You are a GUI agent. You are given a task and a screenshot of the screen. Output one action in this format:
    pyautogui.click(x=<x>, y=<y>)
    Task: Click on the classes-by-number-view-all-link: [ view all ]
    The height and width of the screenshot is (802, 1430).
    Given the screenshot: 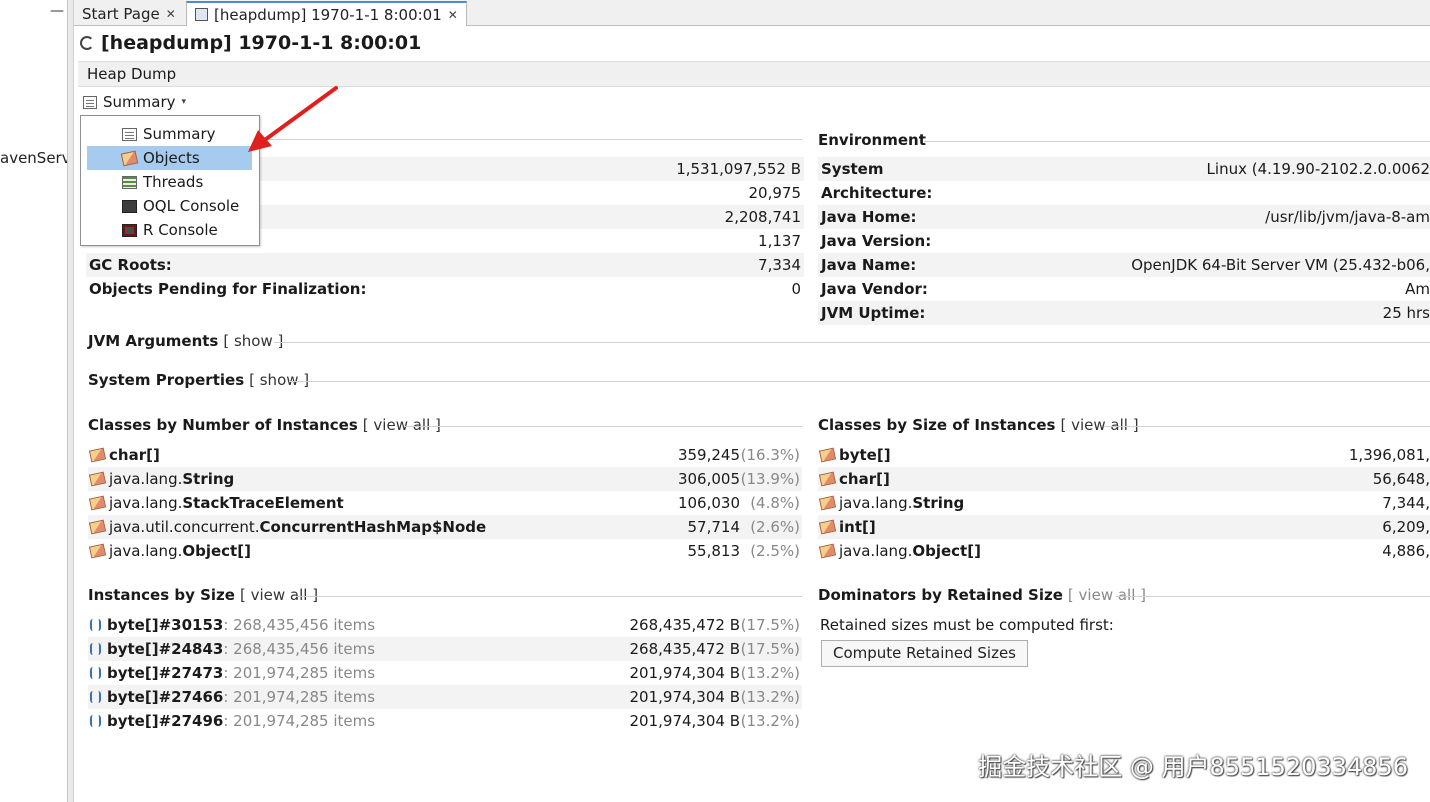 What is the action you would take?
    pyautogui.click(x=402, y=425)
    